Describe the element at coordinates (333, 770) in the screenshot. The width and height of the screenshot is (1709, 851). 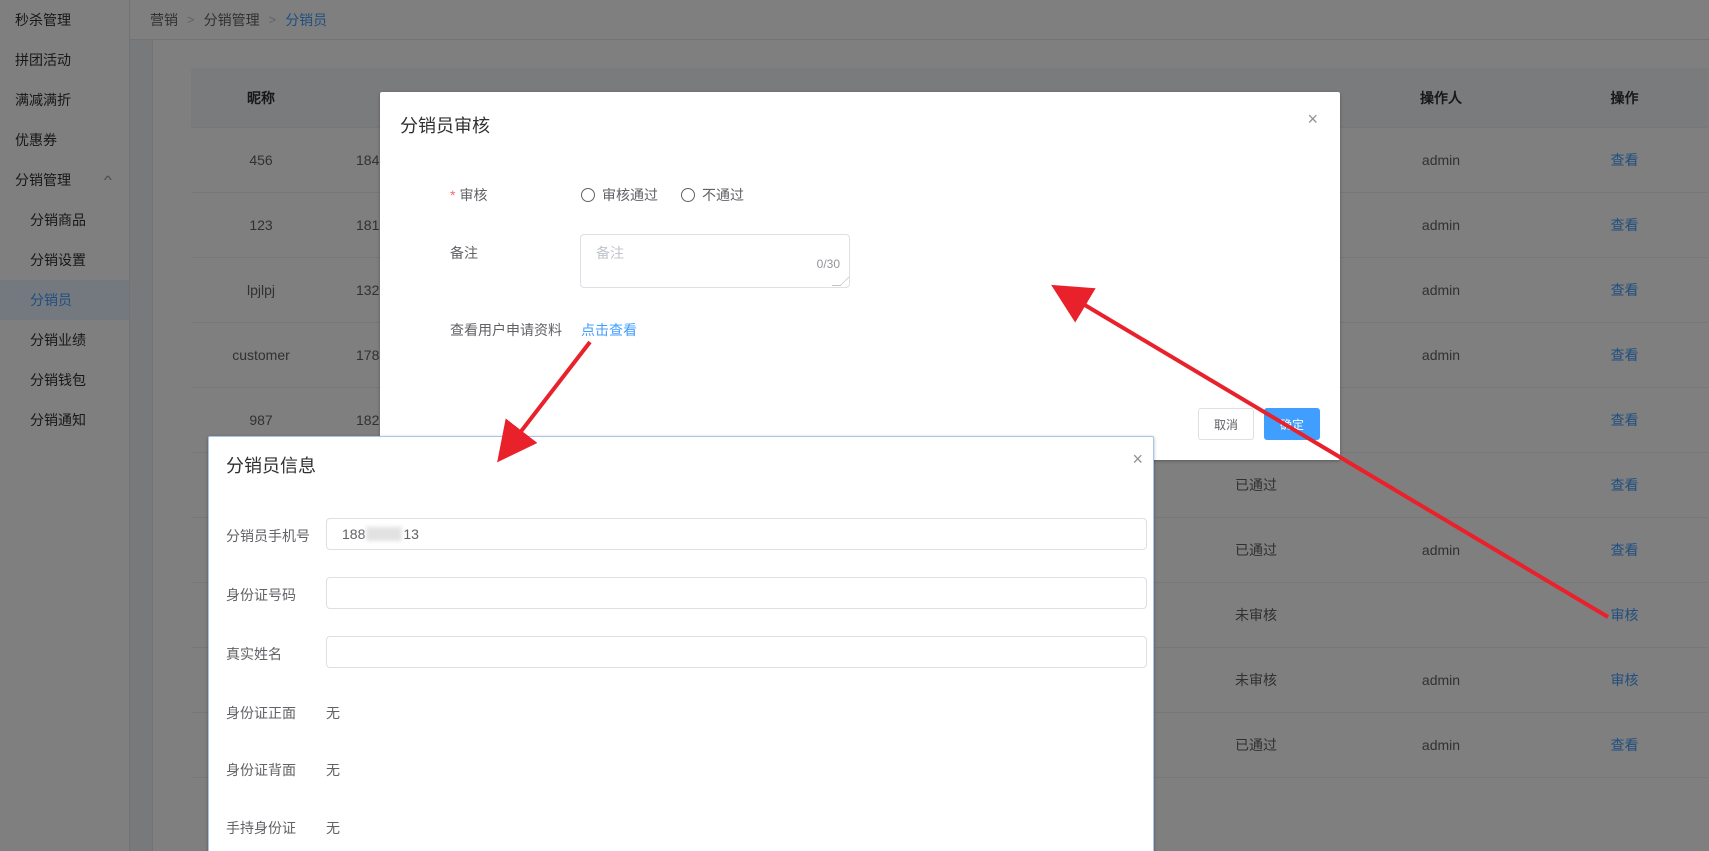
I see `id-back-value: 无` at that location.